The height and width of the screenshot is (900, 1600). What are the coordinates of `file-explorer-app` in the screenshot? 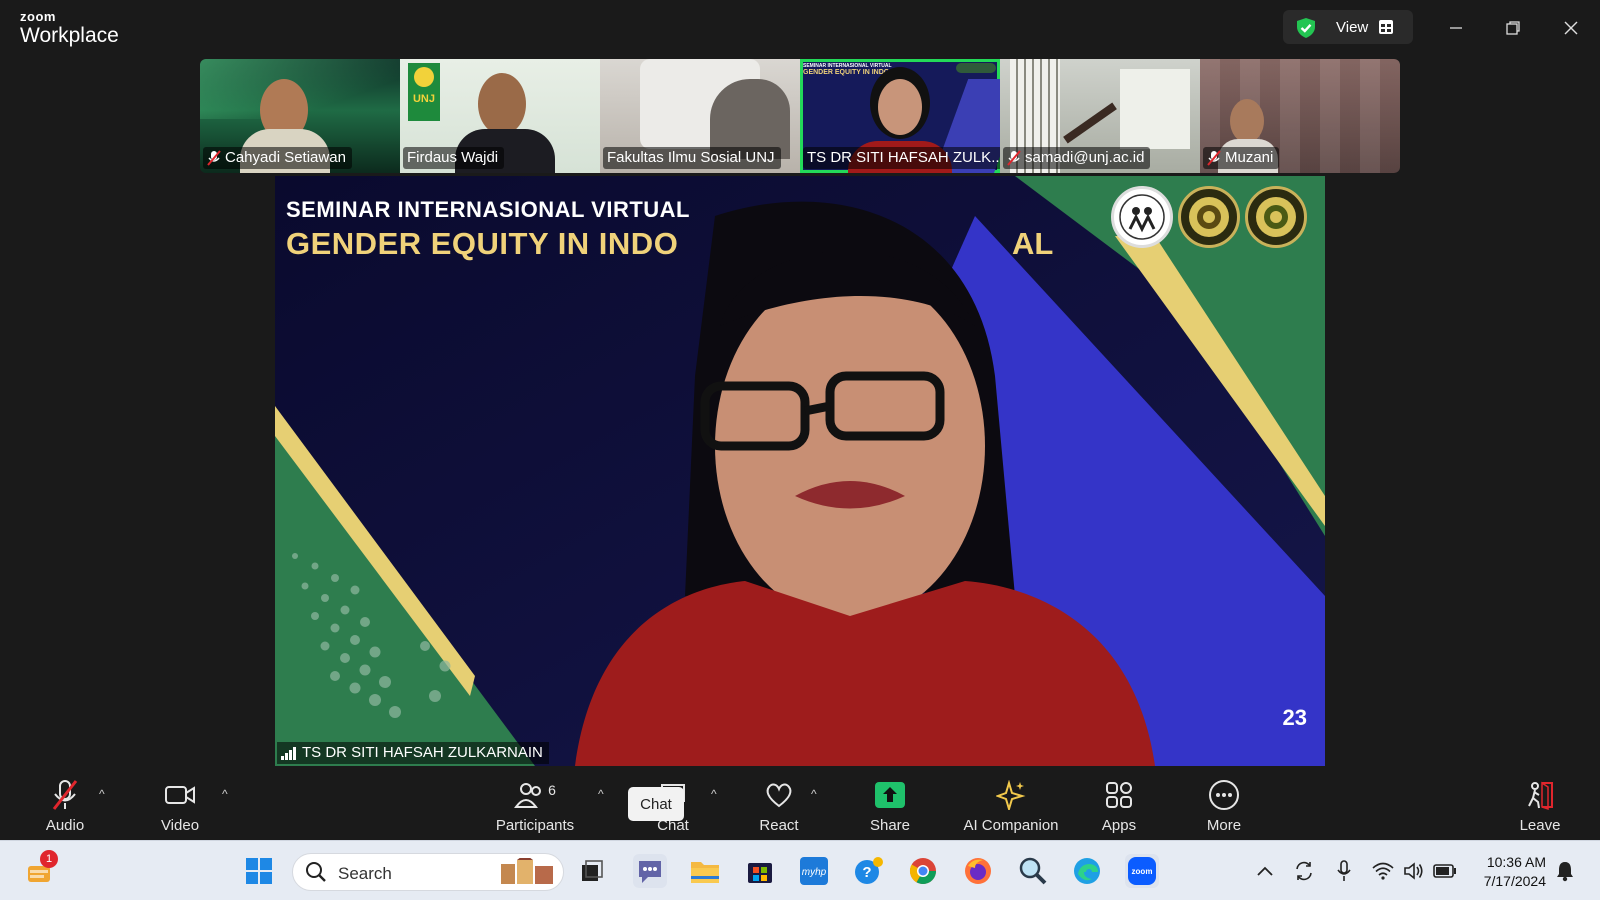 It's located at (705, 871).